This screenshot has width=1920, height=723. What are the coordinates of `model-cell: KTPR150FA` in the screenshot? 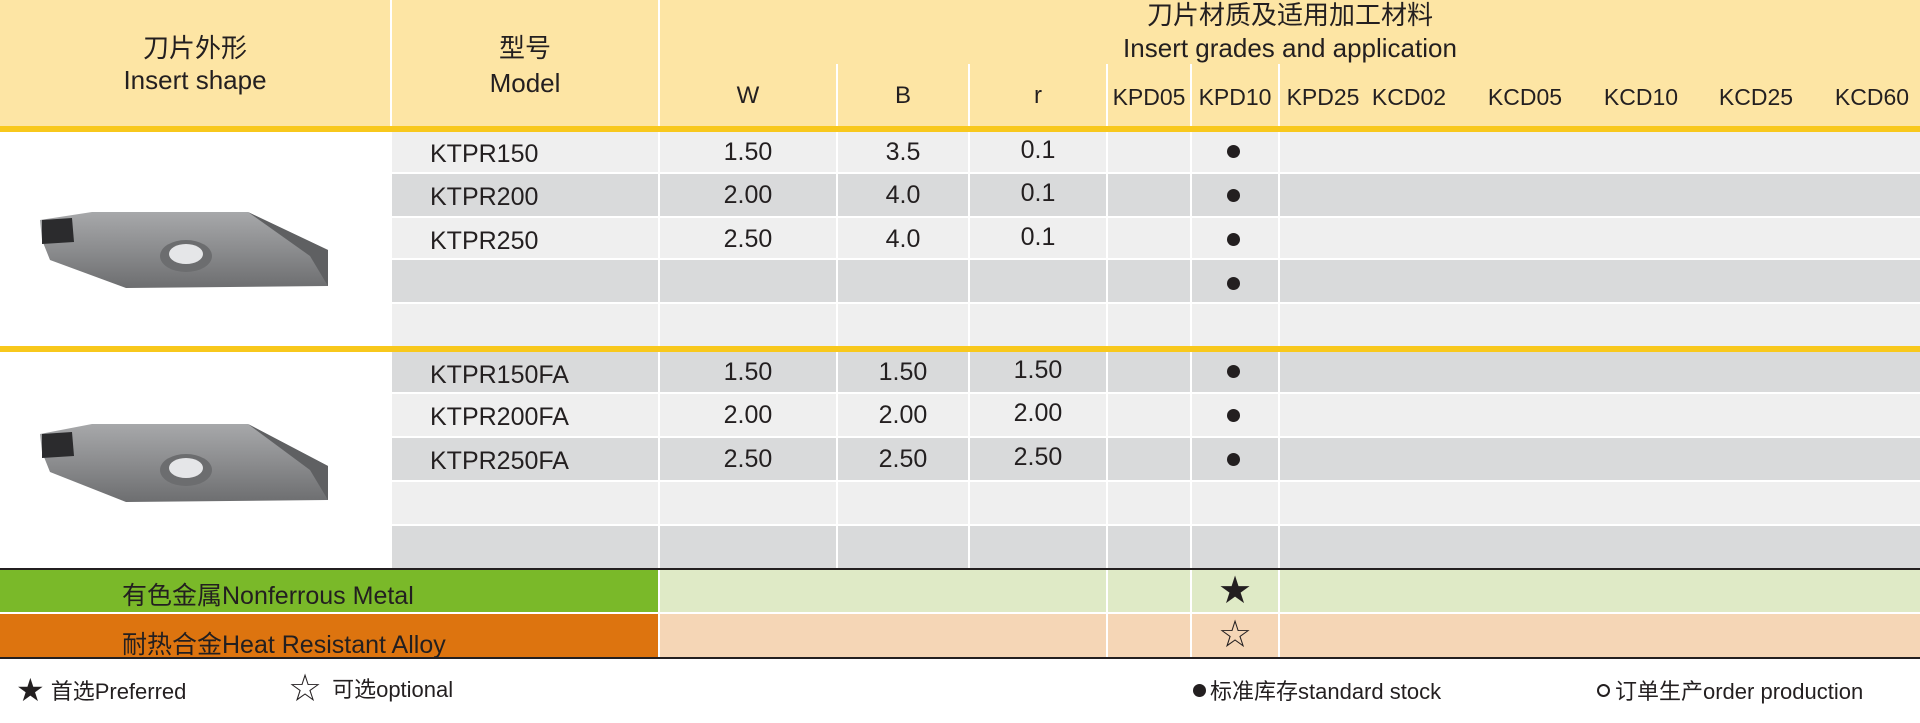 It's located at (499, 374).